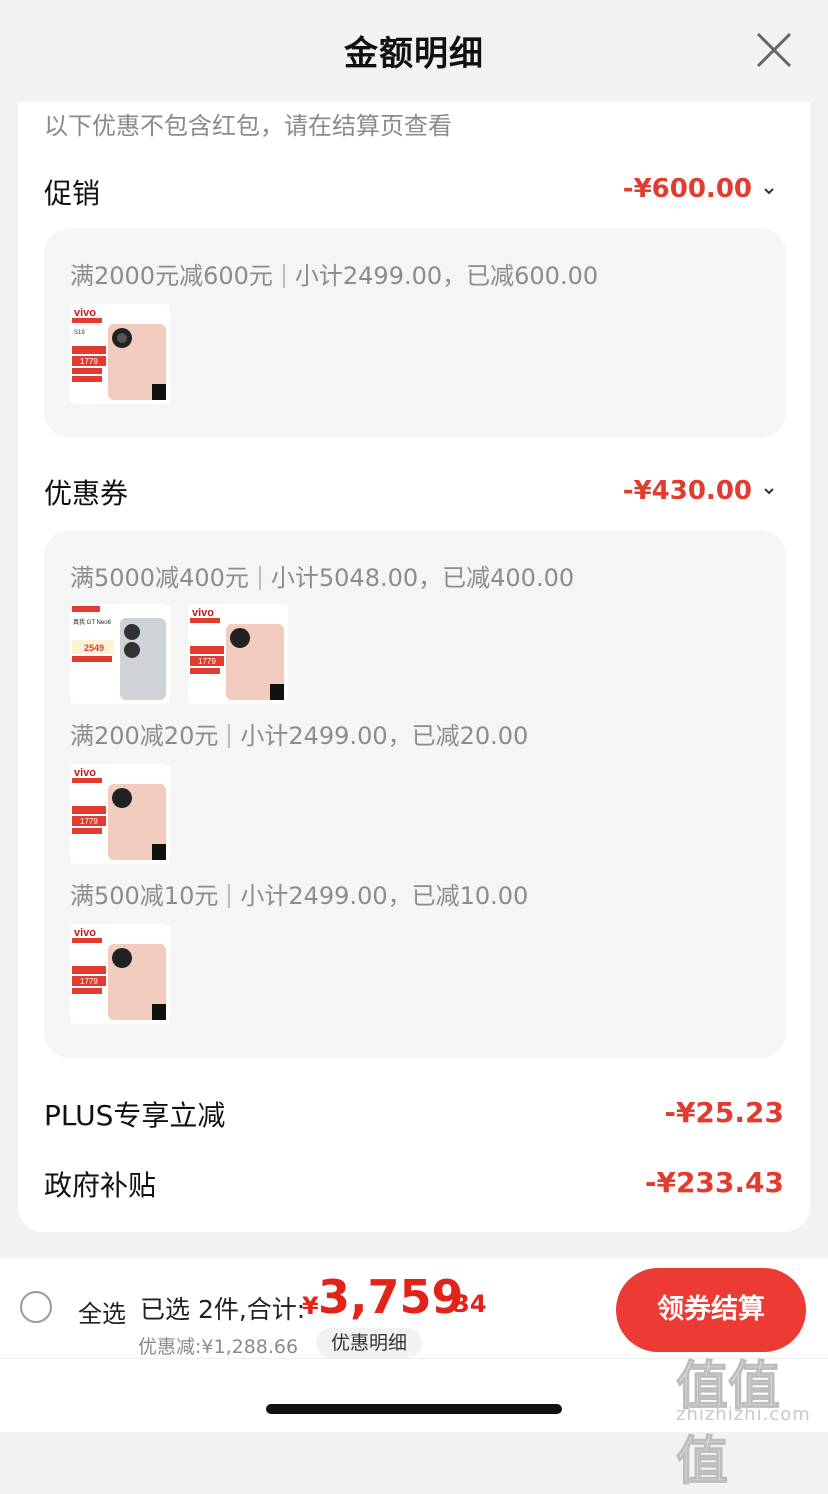 Image resolution: width=828 pixels, height=1494 pixels. Describe the element at coordinates (72, 193) in the screenshot. I see `promo-label: 促销` at that location.